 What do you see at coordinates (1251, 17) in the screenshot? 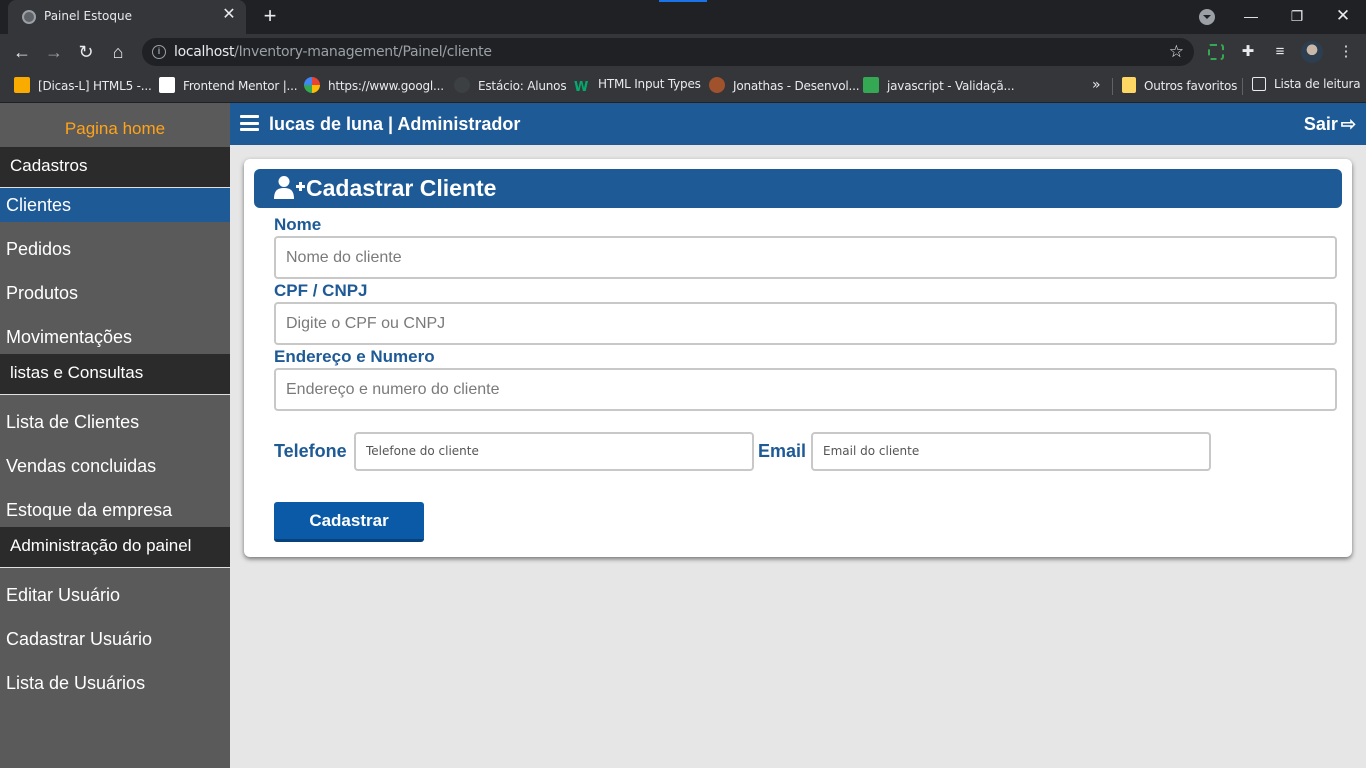
I see `minimize-icon: —` at bounding box center [1251, 17].